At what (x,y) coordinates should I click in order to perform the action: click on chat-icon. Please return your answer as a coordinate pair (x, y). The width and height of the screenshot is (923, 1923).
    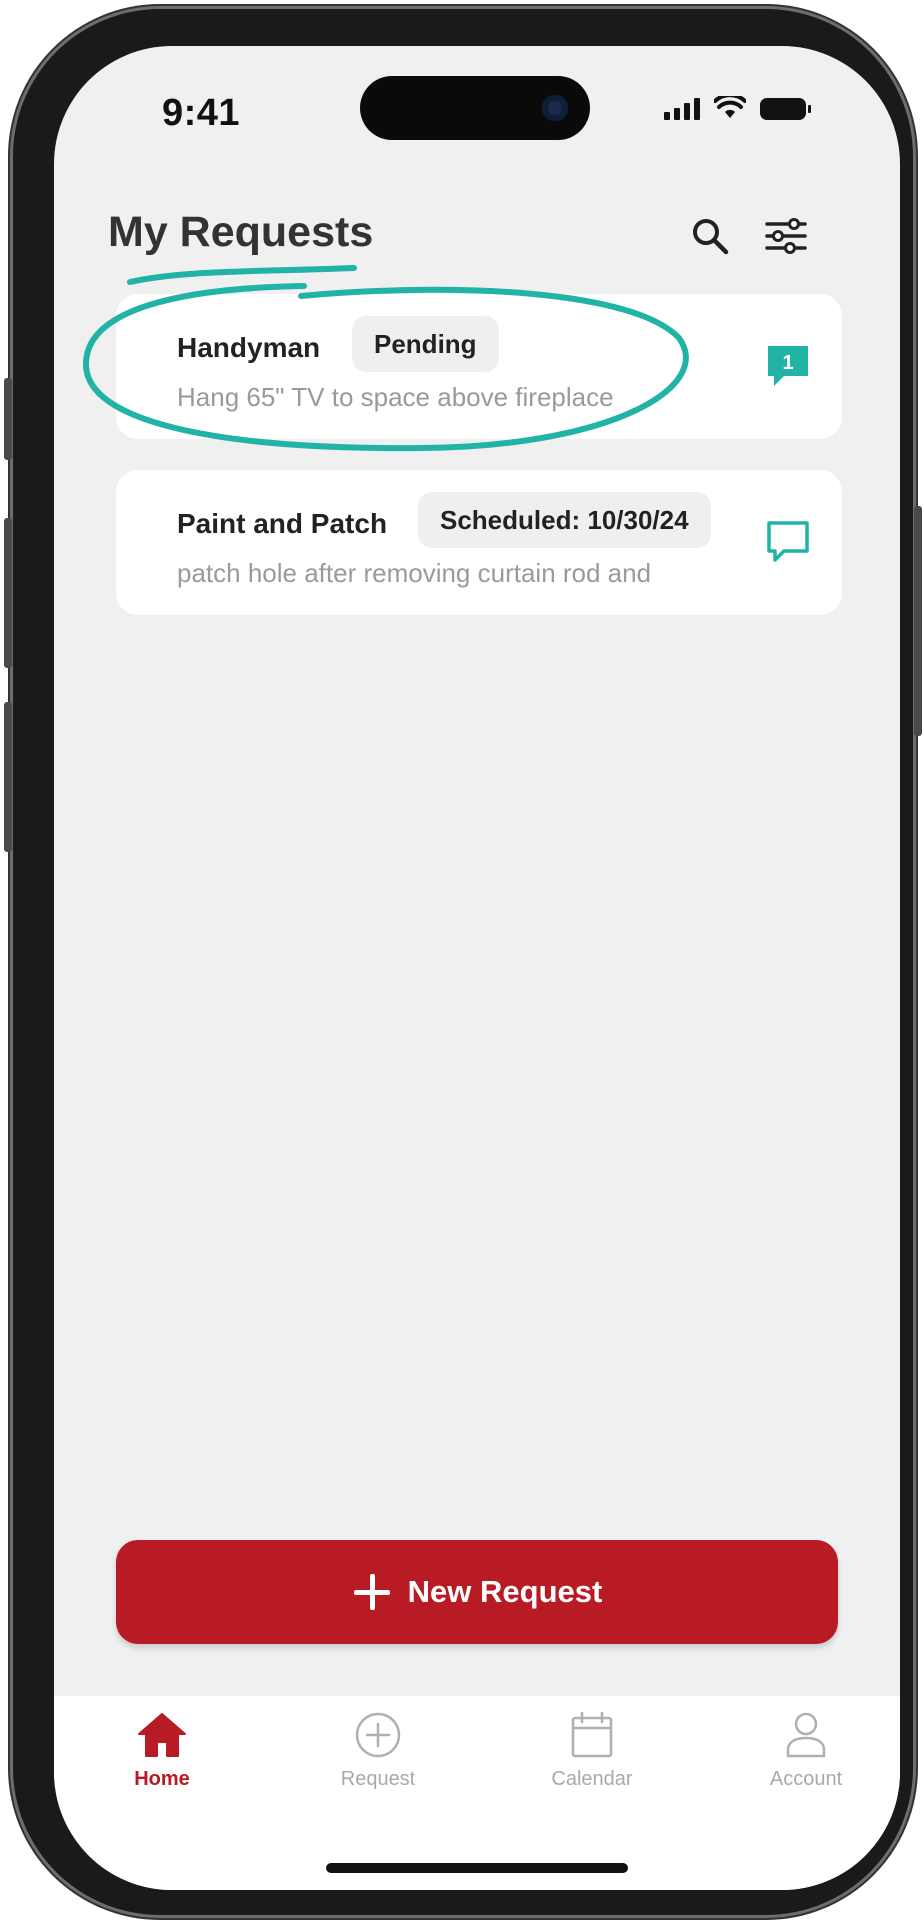
    Looking at the image, I should click on (788, 542).